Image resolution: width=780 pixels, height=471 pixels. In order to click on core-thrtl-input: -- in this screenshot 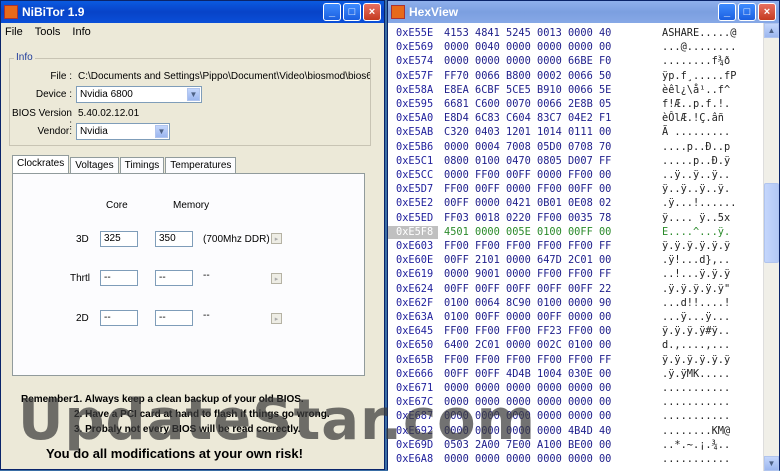, I will do `click(119, 278)`.